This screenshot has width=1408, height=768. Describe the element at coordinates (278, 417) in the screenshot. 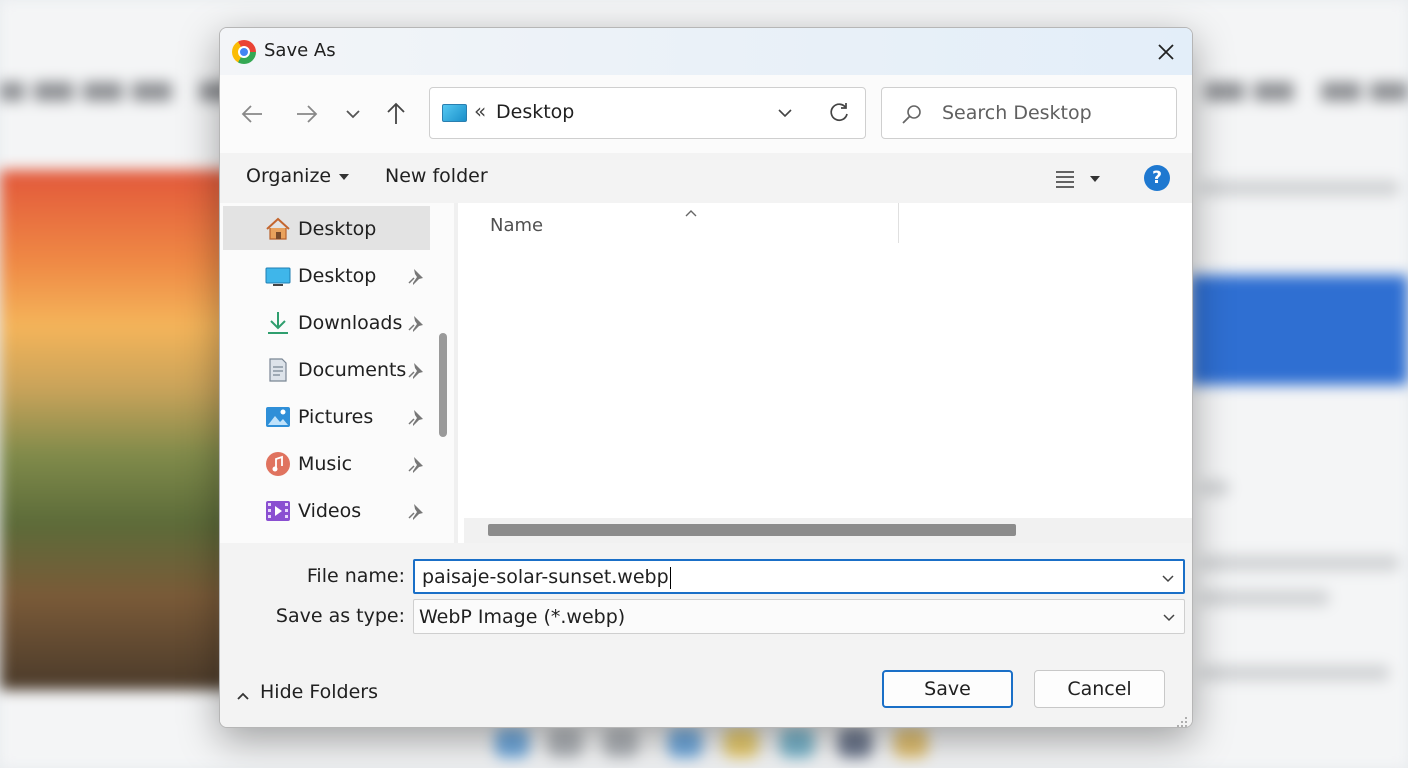

I see `pictures-icon` at that location.